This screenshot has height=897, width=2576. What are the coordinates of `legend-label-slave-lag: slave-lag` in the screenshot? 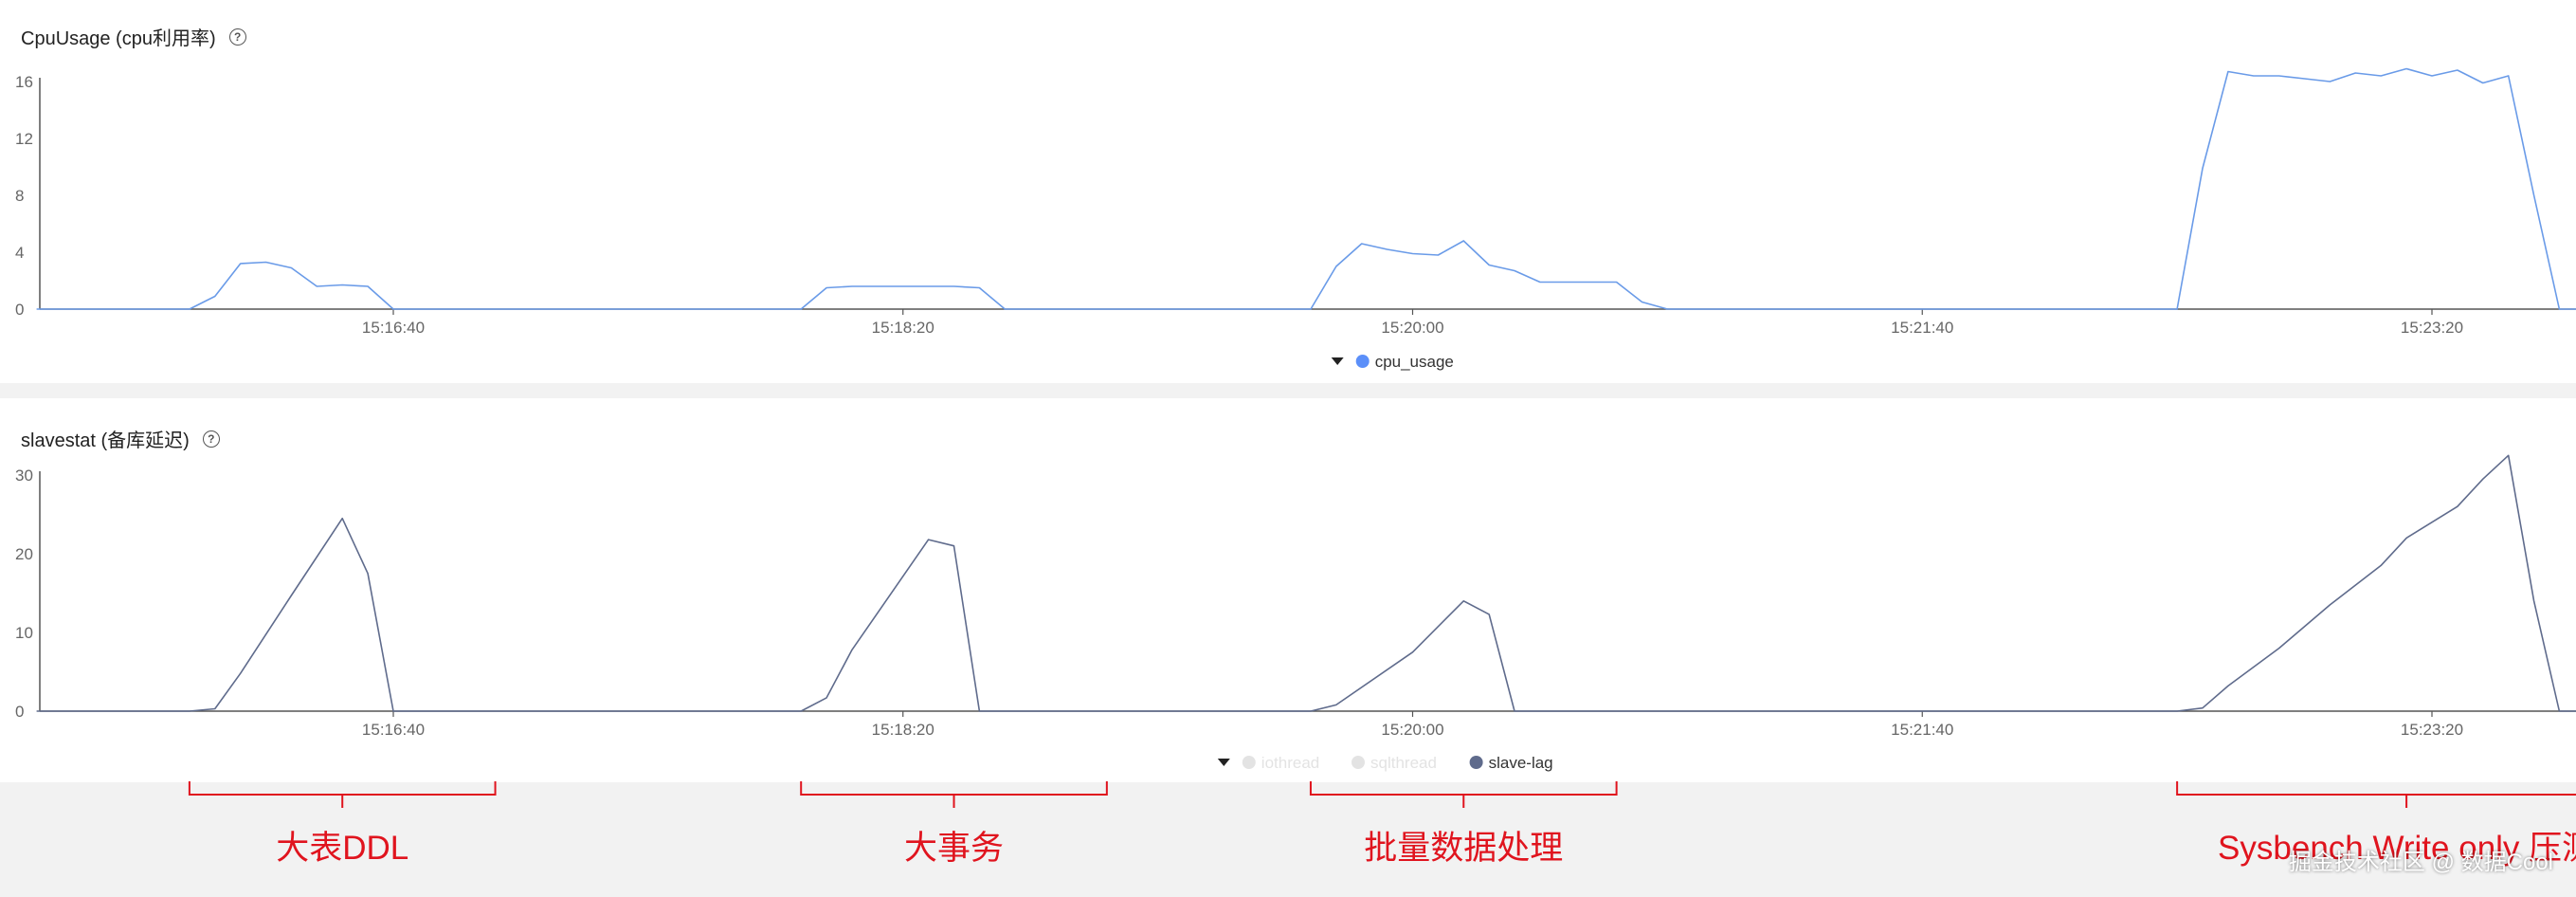 It's located at (1521, 763).